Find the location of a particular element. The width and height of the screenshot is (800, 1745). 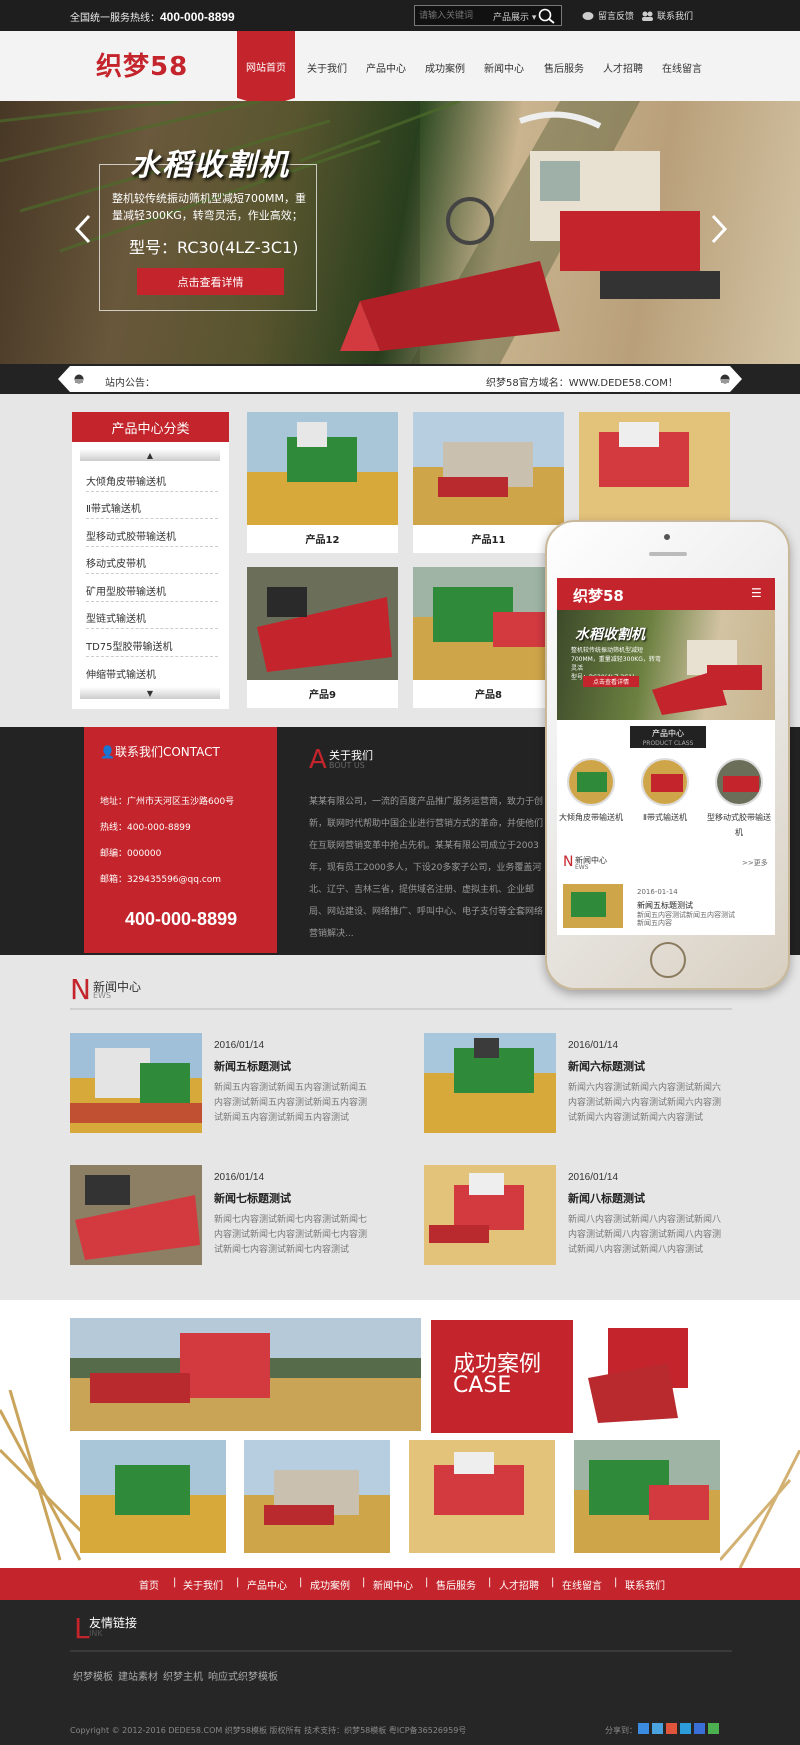

product-card: 产品8 is located at coordinates (488, 637).